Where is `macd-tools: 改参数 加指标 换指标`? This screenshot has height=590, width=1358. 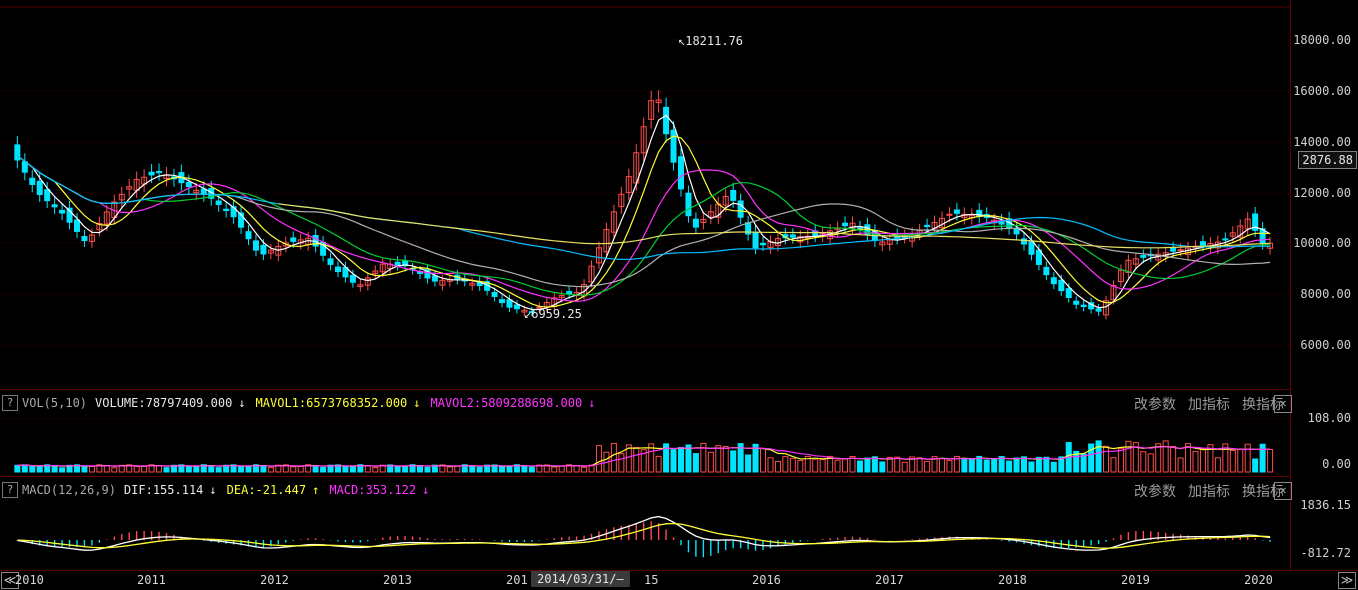 macd-tools: 改参数 加指标 换指标 is located at coordinates (1203, 491).